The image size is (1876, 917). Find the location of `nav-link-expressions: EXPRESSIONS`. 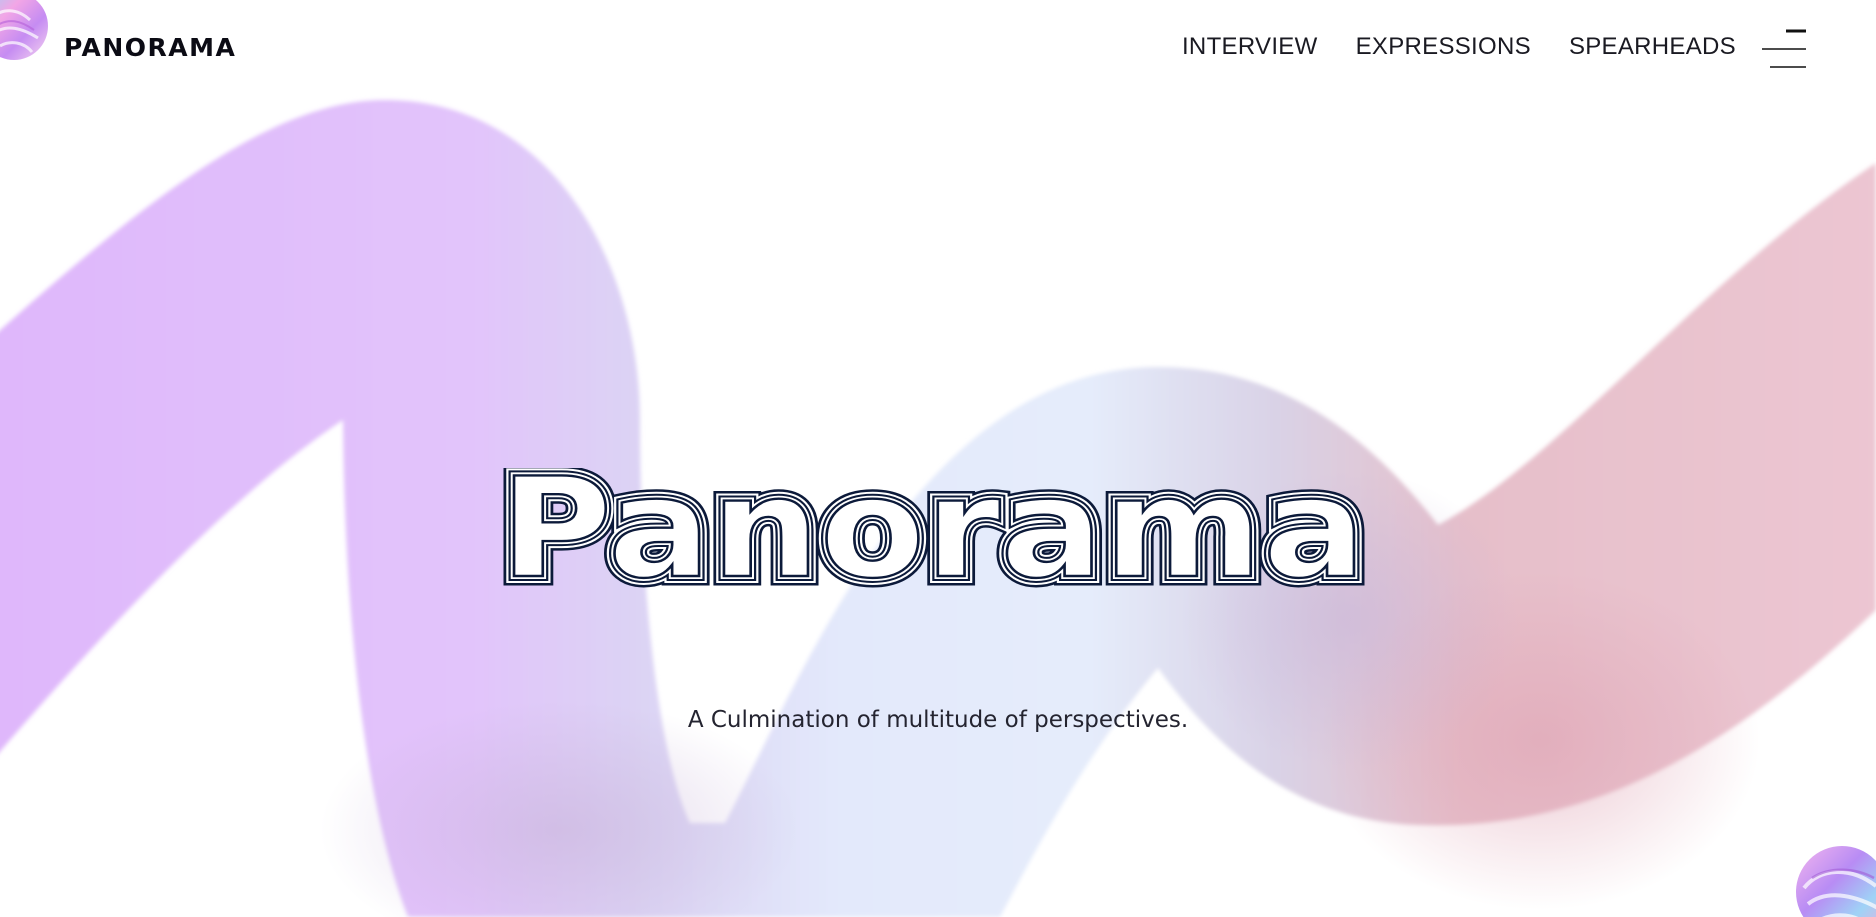

nav-link-expressions: EXPRESSIONS is located at coordinates (1443, 47).